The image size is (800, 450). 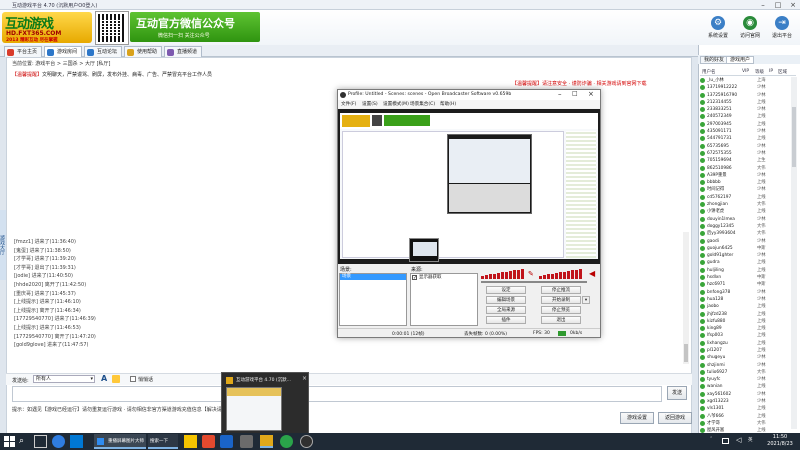 I want to click on list-item: lixhangzu 上线, so click(x=745, y=343).